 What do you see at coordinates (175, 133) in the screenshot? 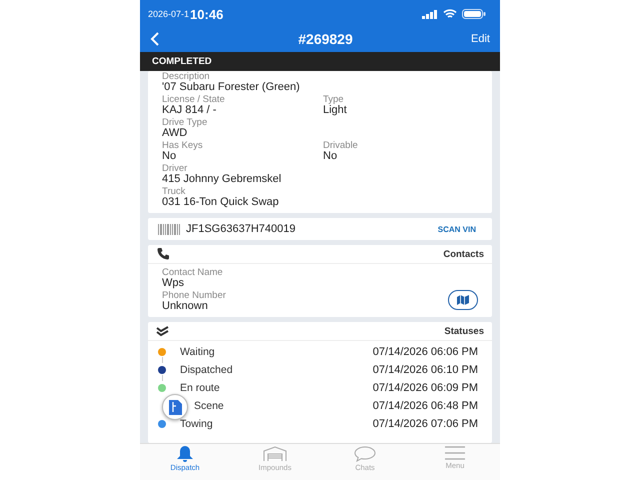
I see `field-value: AWD` at bounding box center [175, 133].